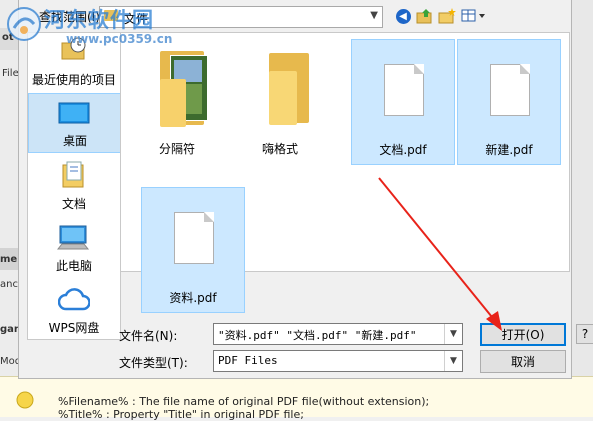 This screenshot has height=421, width=593. Describe the element at coordinates (24, 24) in the screenshot. I see `watermark-logo` at that location.